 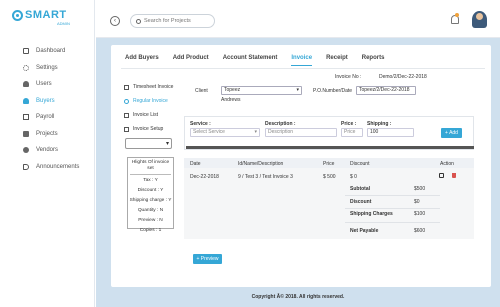 I want to click on invoice-no-value: Demo/2/Dec-22-2018, so click(x=403, y=77).